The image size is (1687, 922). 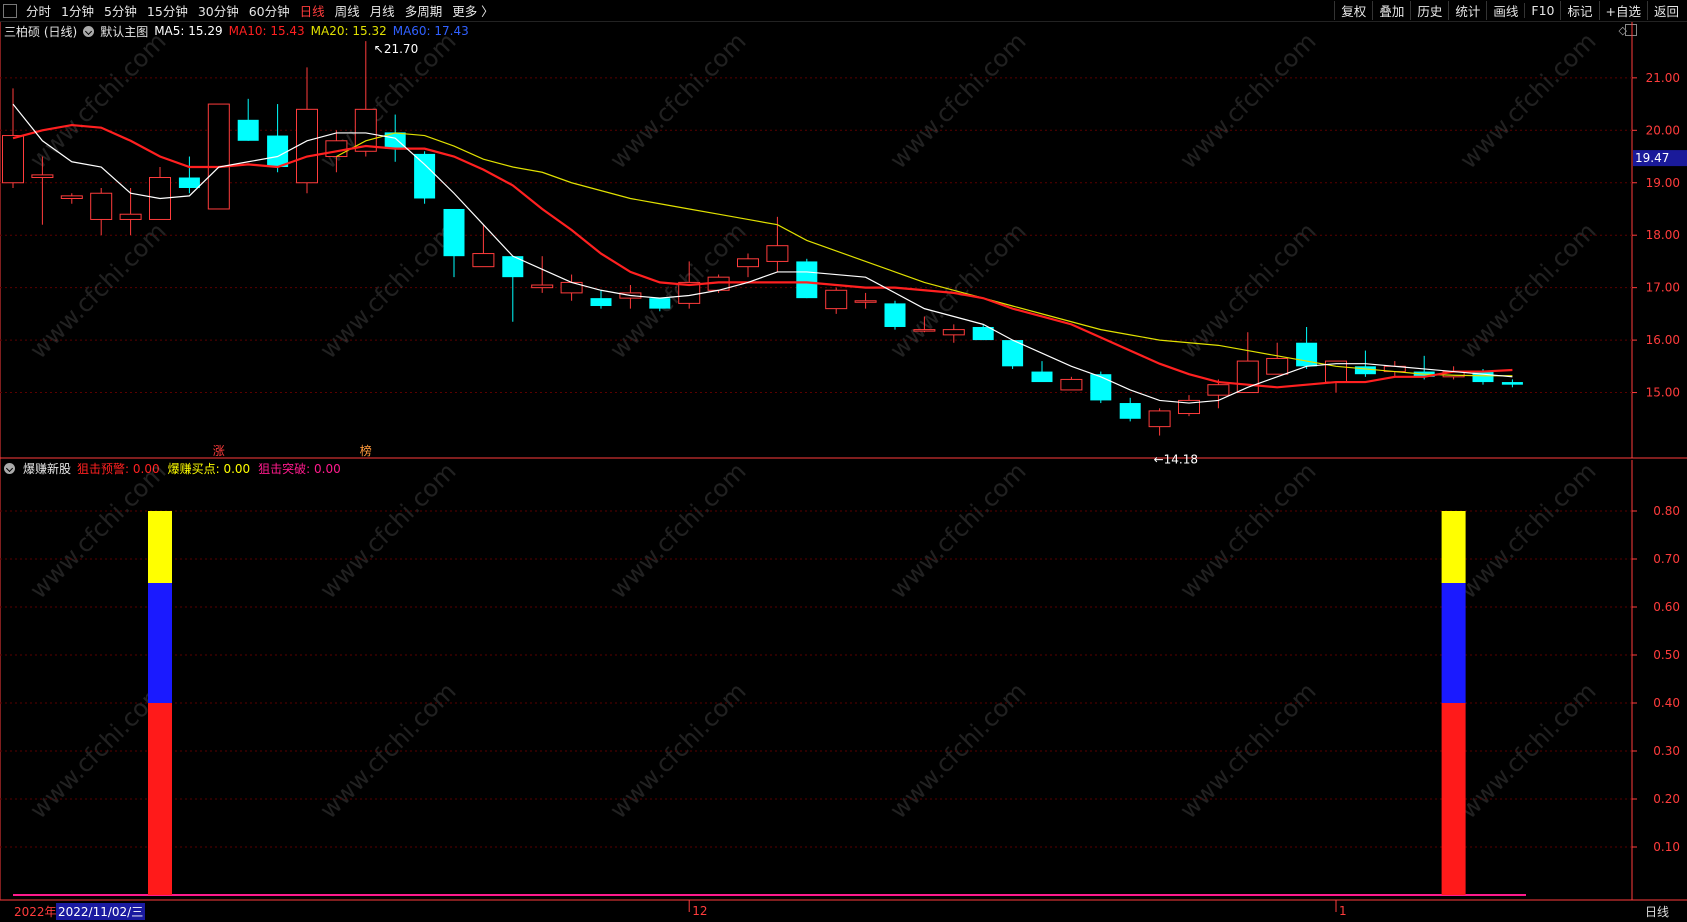 I want to click on price-tick-label: 19.00, so click(x=1663, y=183).